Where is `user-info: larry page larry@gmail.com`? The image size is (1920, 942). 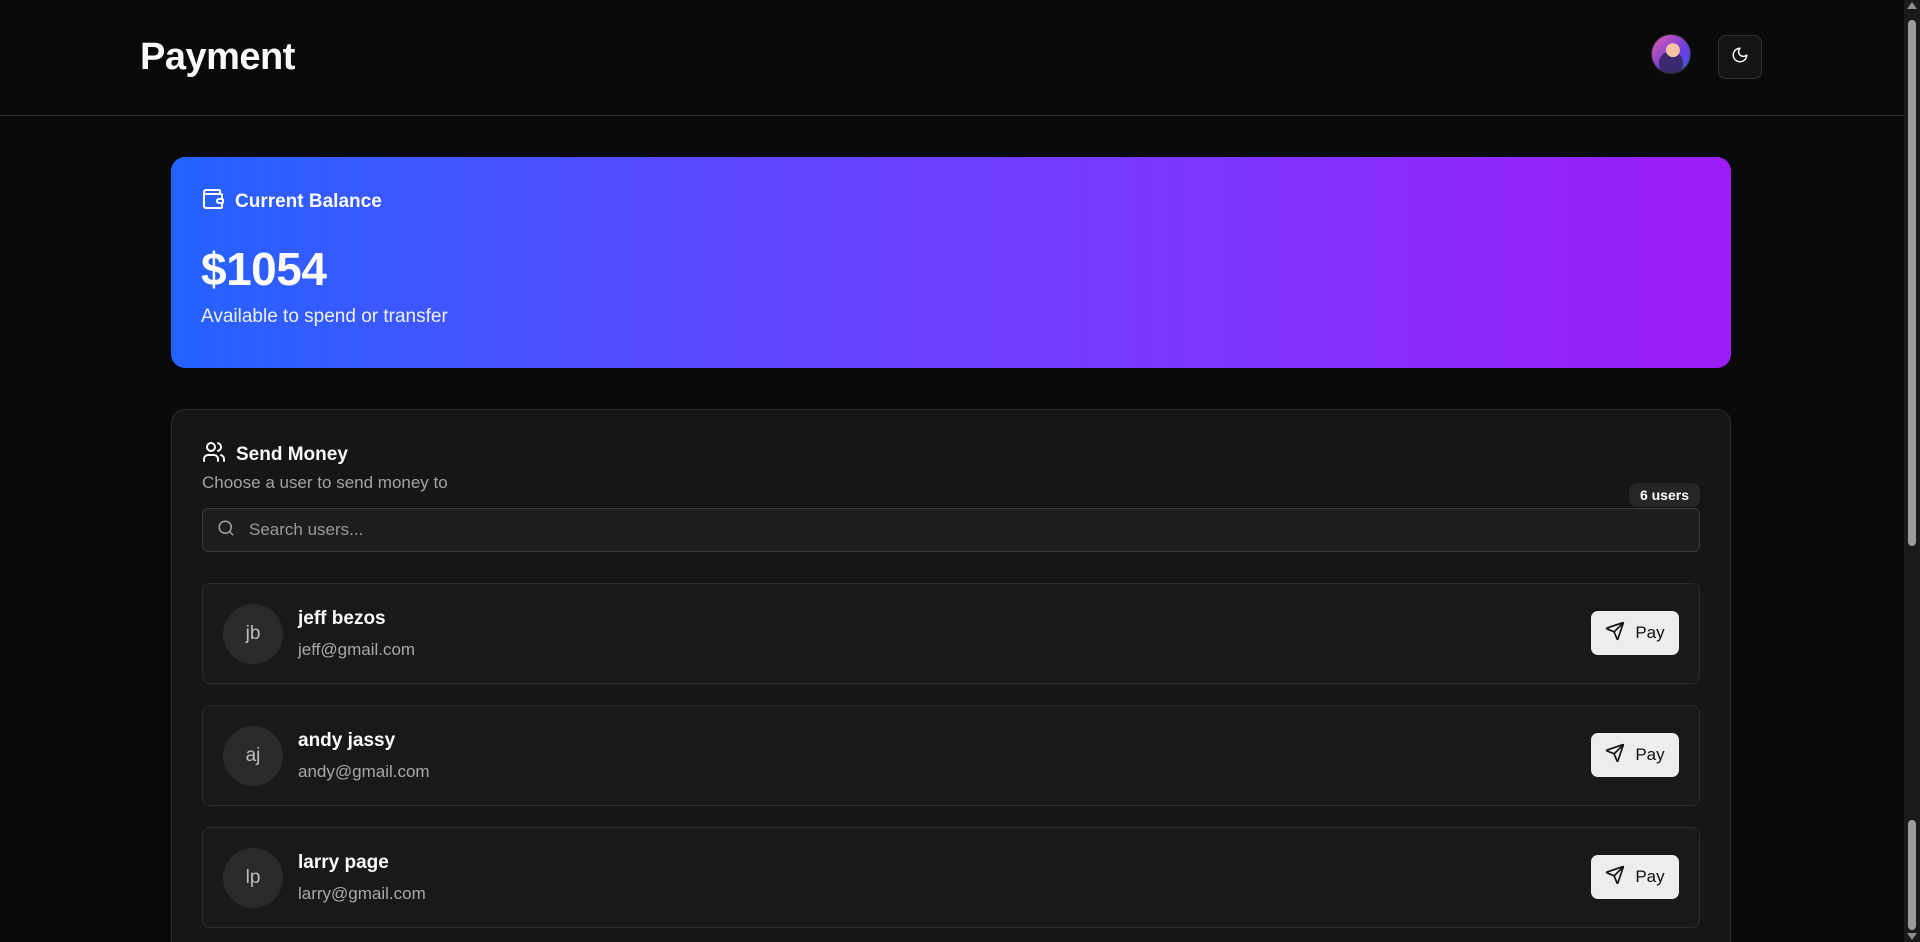
user-info: larry page larry@gmail.com is located at coordinates (362, 878).